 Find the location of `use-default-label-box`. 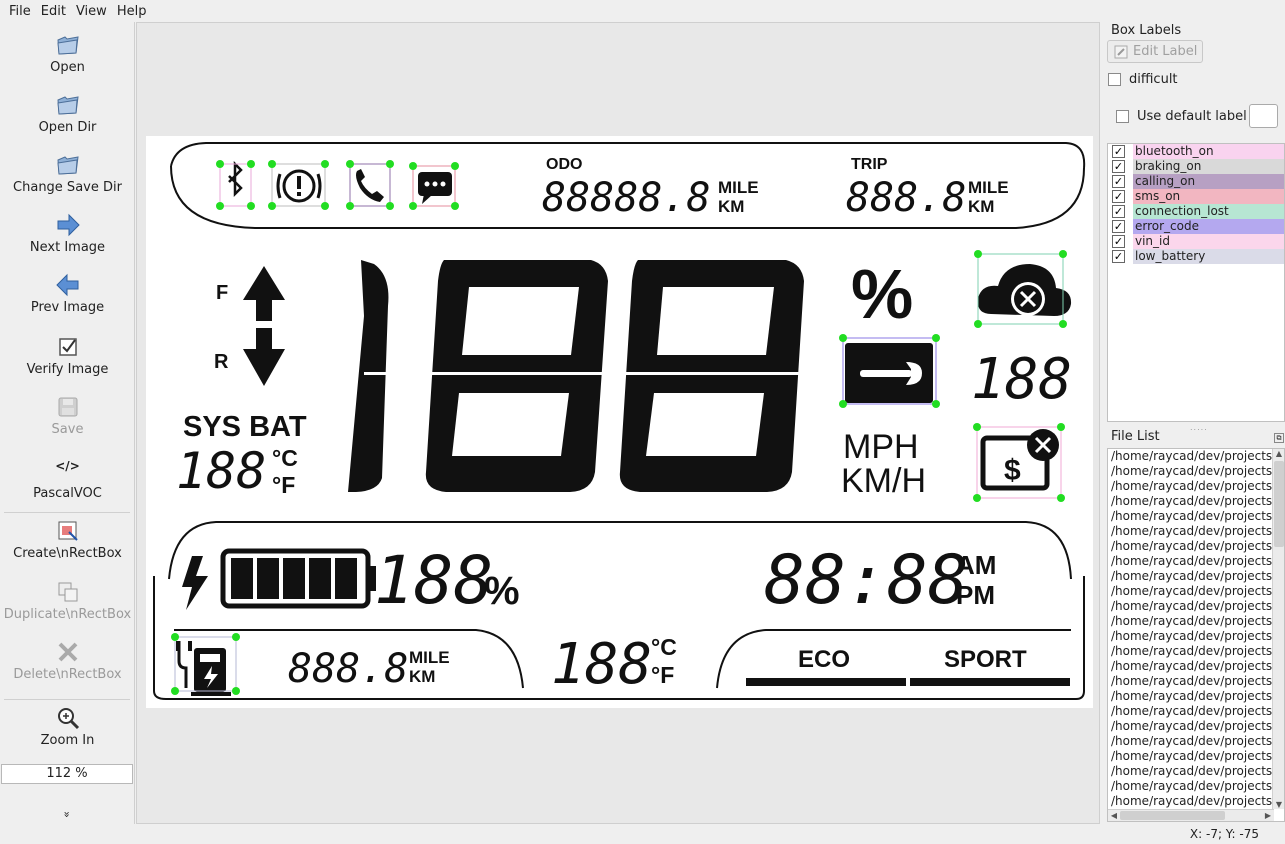

use-default-label-box is located at coordinates (1122, 116).